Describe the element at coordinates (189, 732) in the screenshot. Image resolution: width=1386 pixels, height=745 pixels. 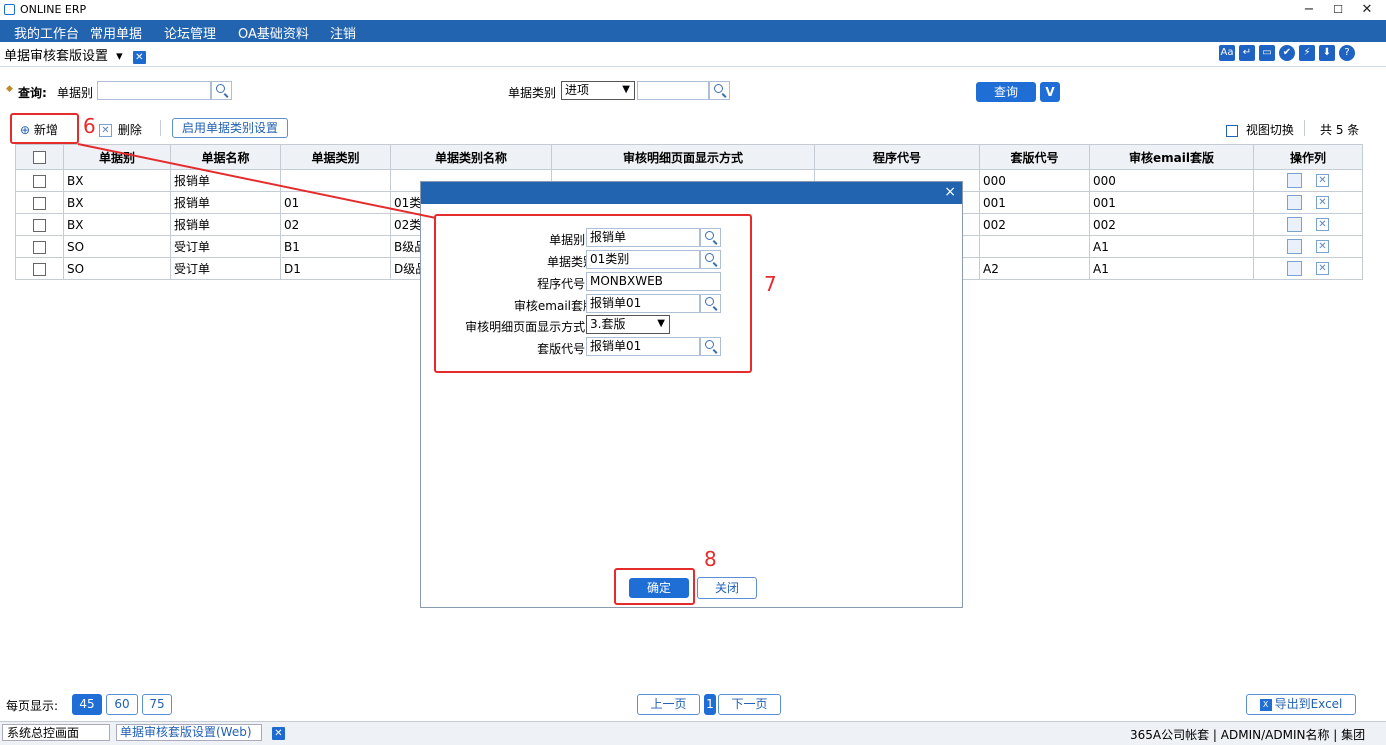
I see `status-tab-template: 单据审核套版设置(Web)` at that location.